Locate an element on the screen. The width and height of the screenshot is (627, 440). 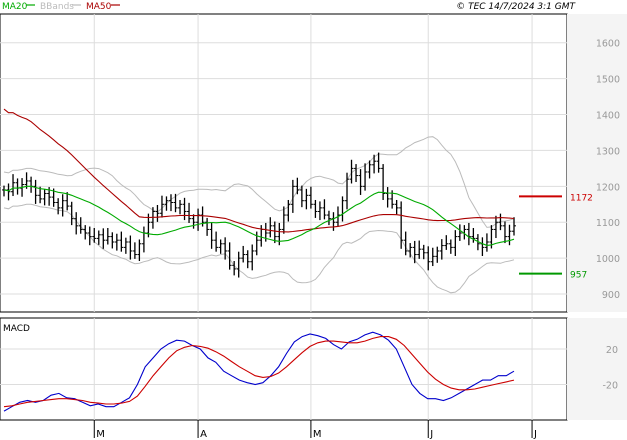
macd-title: MACD is located at coordinates (16, 329).